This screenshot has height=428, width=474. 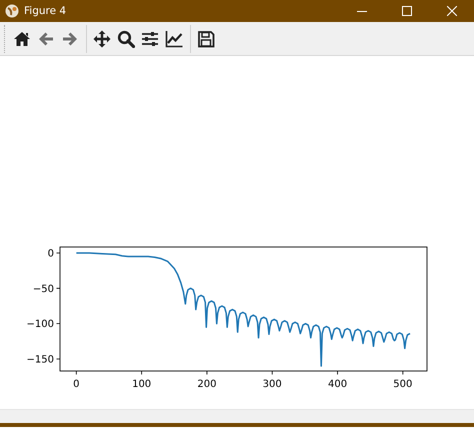 What do you see at coordinates (12, 11) in the screenshot?
I see `app-logo-icon` at bounding box center [12, 11].